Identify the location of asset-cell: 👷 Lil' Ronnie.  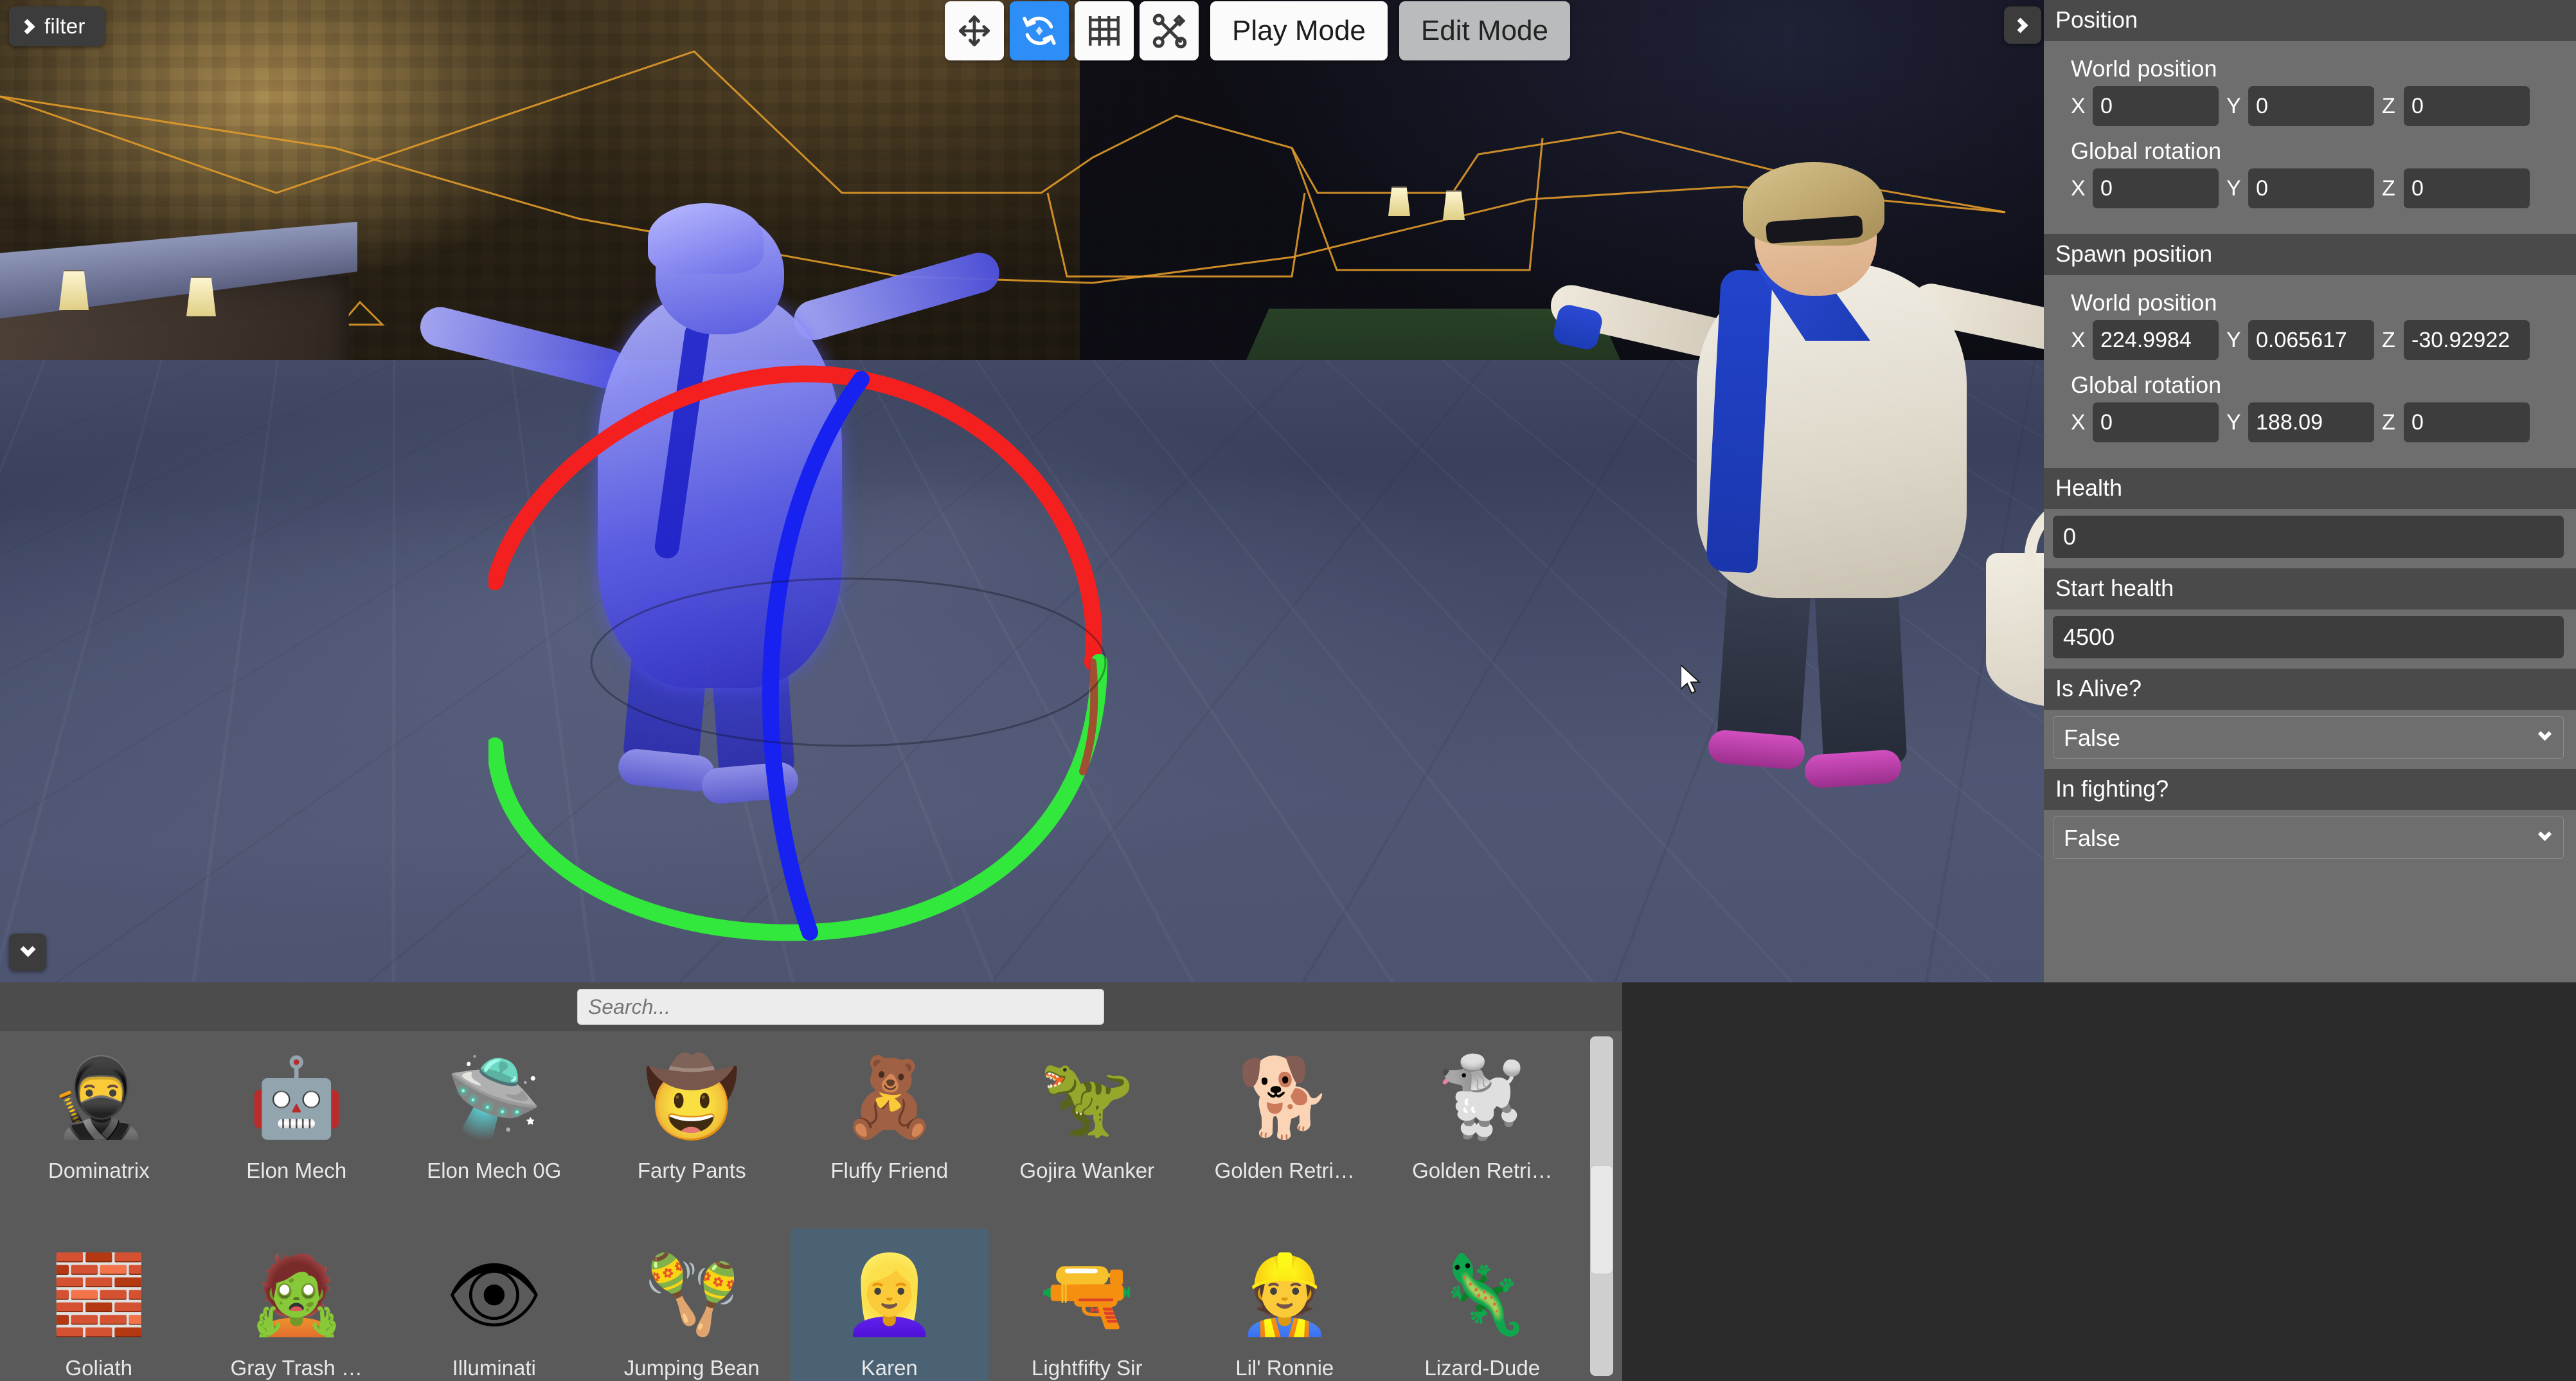
(1285, 1305).